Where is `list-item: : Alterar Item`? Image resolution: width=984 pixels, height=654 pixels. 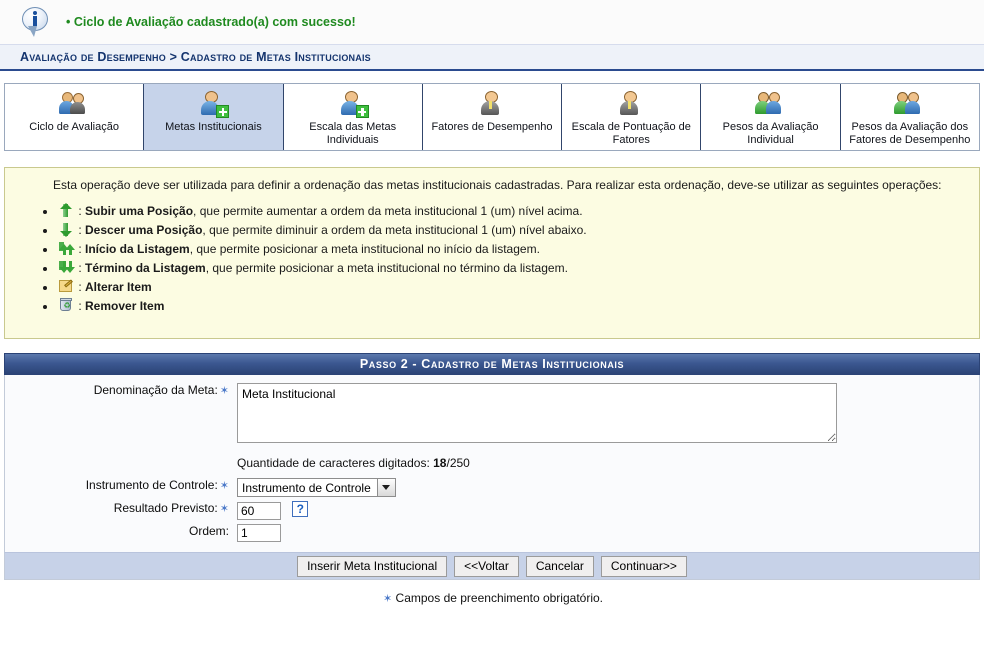 list-item: : Alterar Item is located at coordinates (511, 287).